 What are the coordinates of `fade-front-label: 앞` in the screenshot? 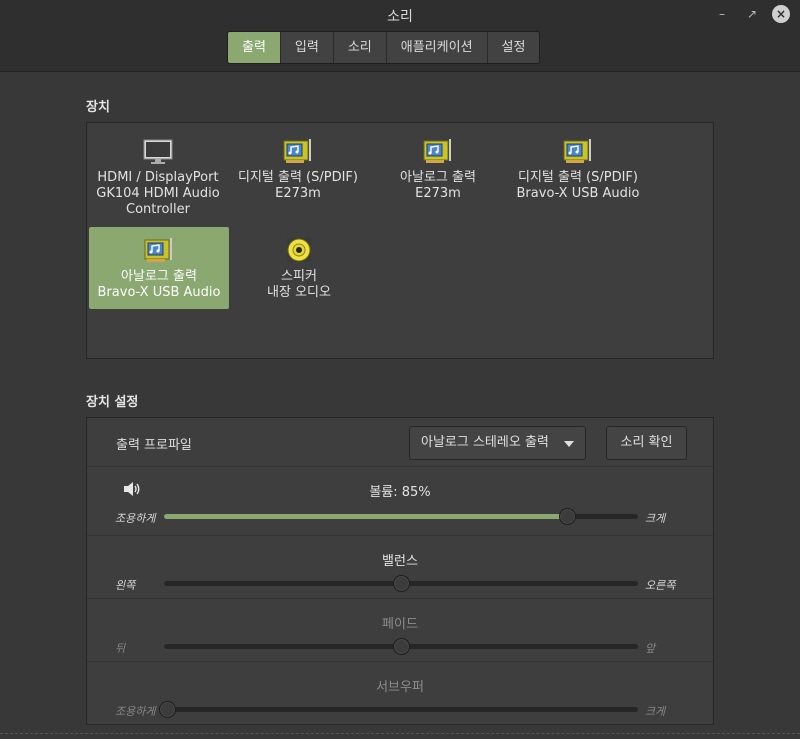 It's located at (650, 648).